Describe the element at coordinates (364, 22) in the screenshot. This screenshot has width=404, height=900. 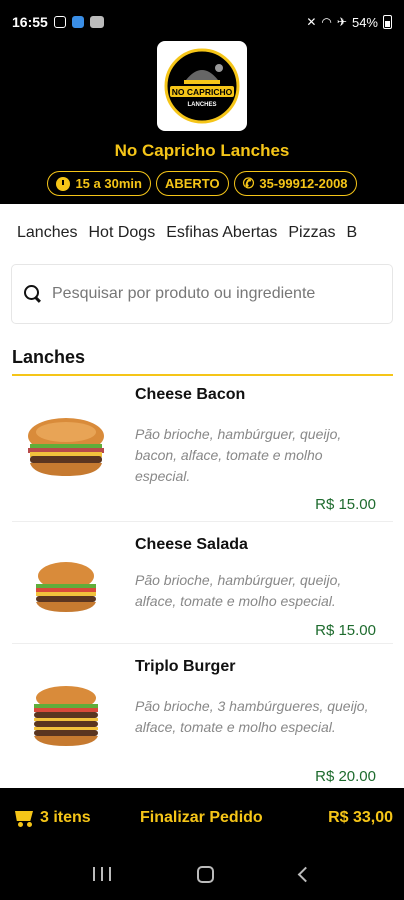
I see `battery-percent: 54%` at that location.